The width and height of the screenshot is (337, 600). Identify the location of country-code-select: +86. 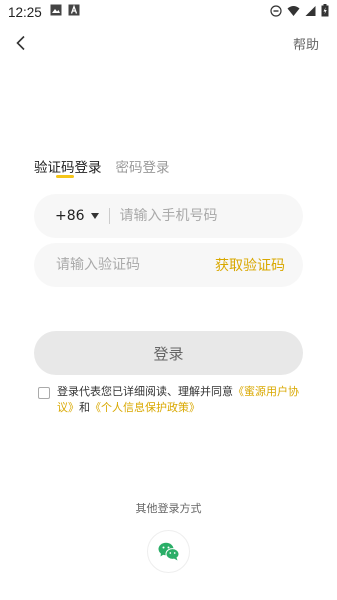
(66, 216).